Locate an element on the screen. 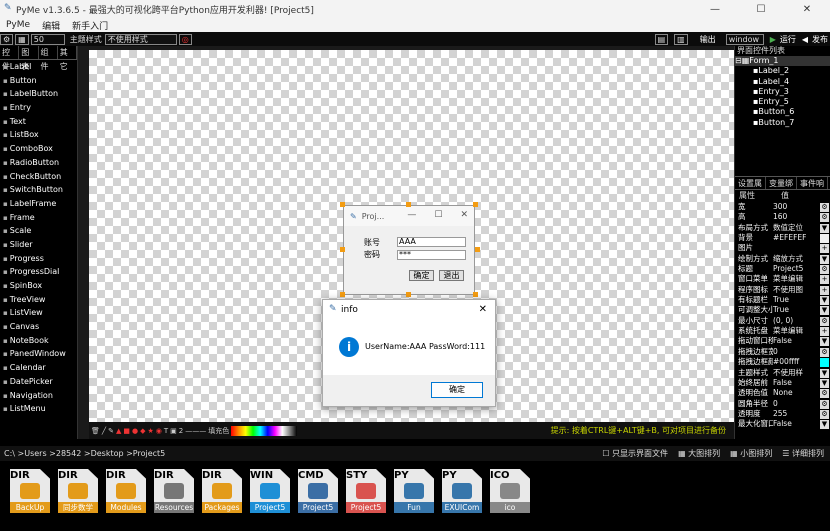  info-close-button: ✕ is located at coordinates (483, 309).